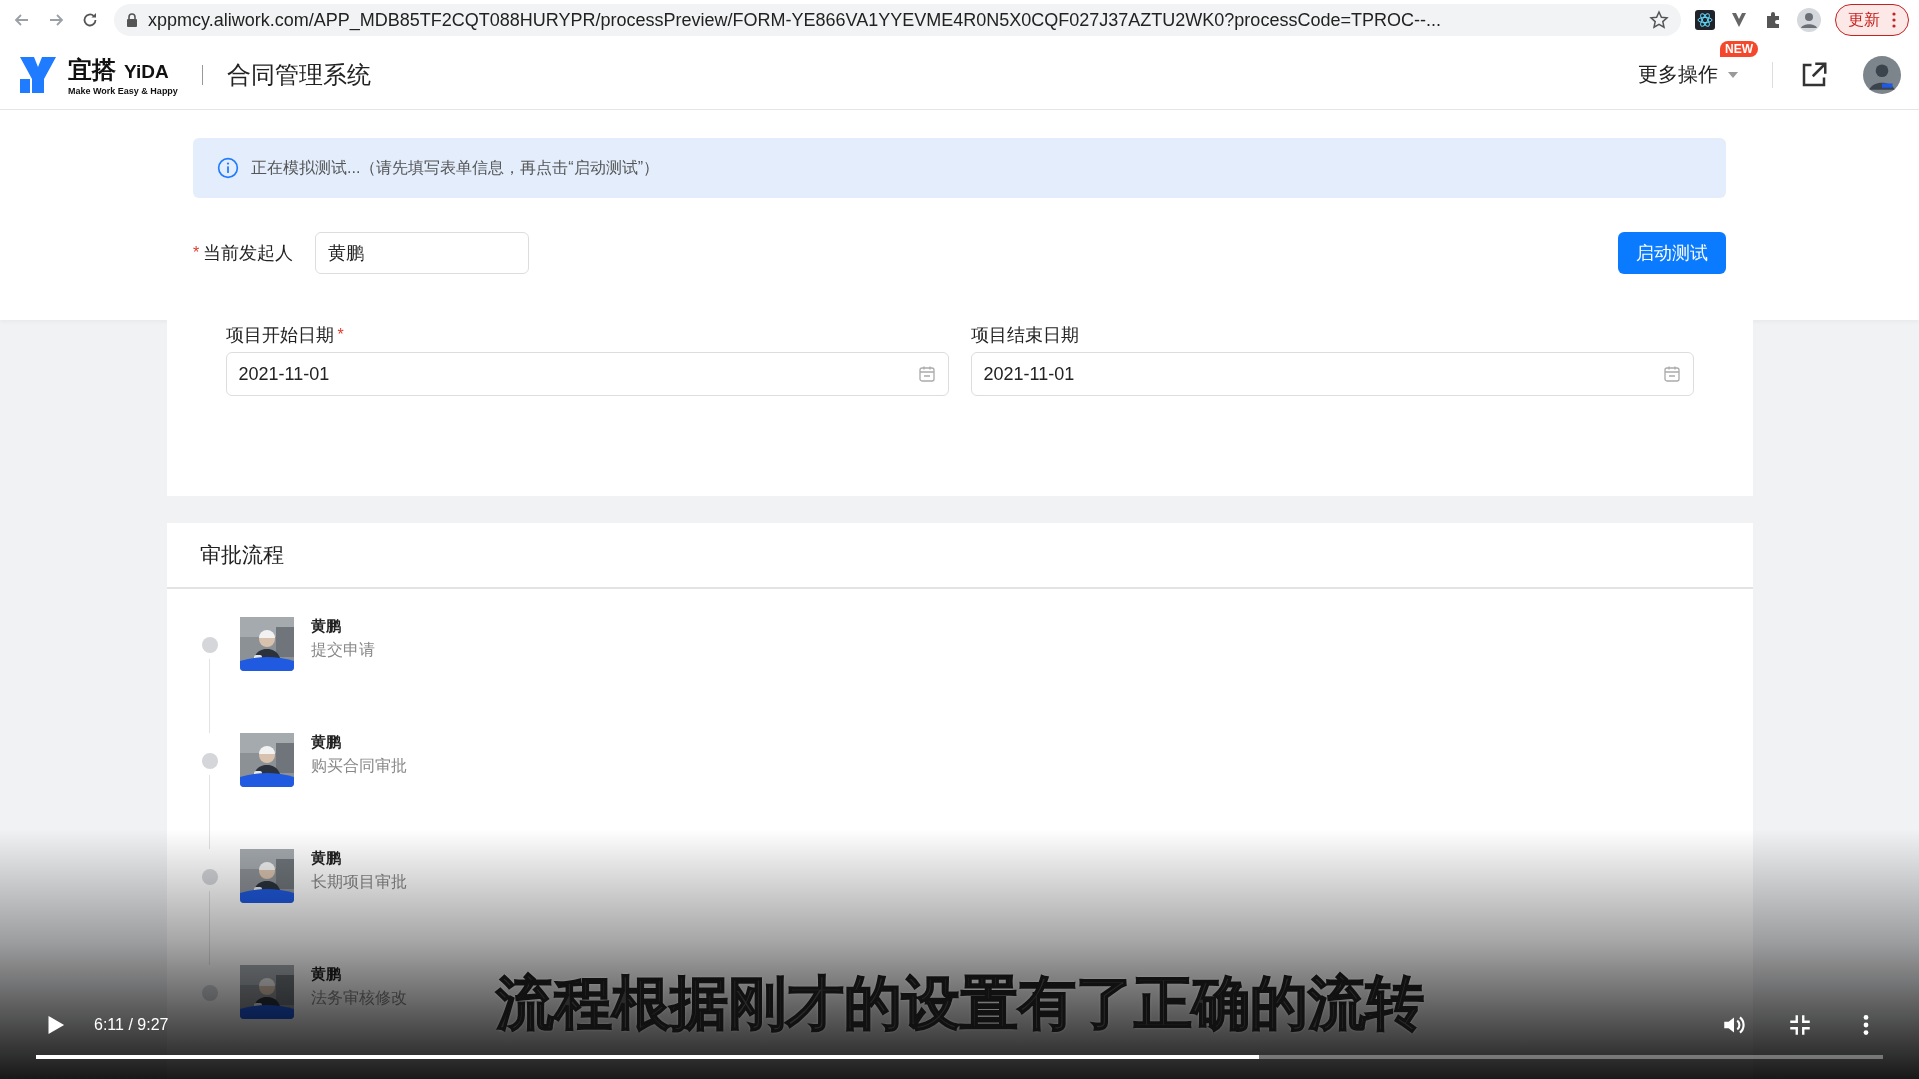 The height and width of the screenshot is (1079, 1919). Describe the element at coordinates (342, 650) in the screenshot. I see `step-name: 提交申请` at that location.